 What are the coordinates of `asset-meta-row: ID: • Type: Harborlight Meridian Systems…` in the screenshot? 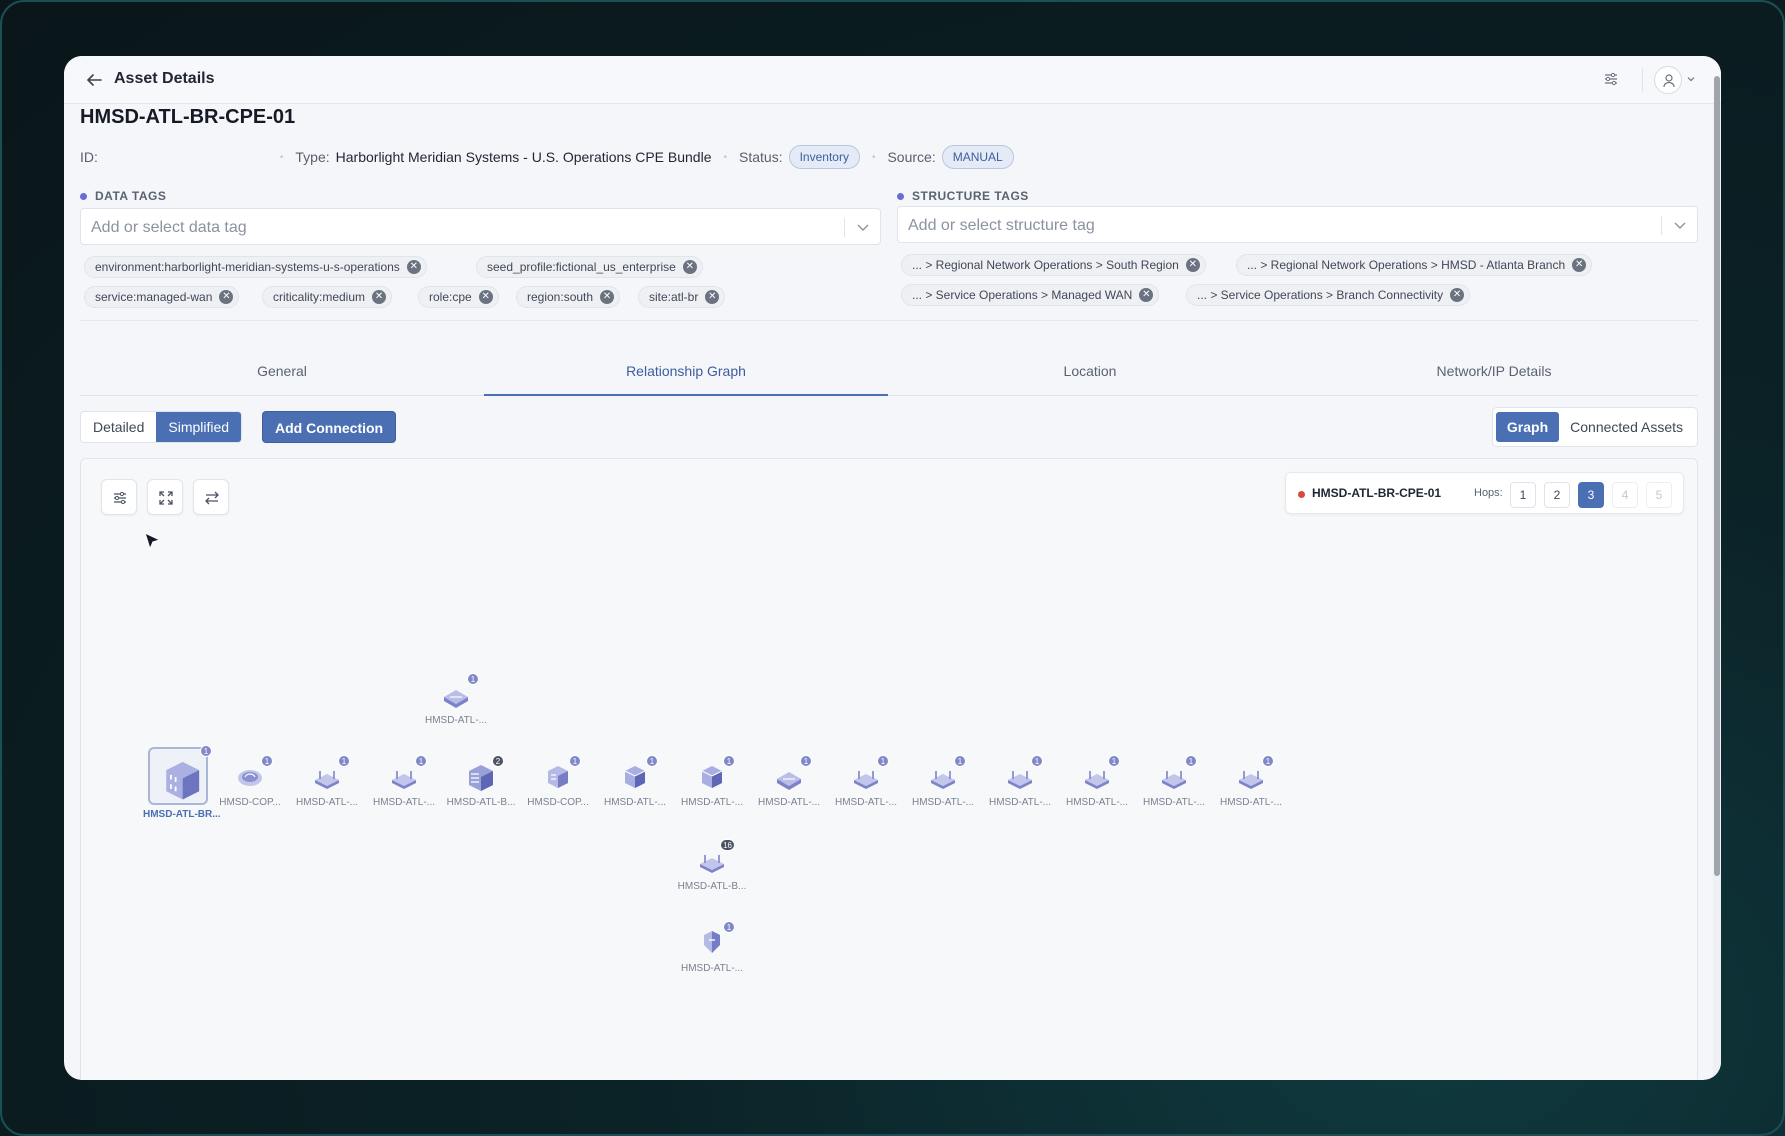 It's located at (547, 157).